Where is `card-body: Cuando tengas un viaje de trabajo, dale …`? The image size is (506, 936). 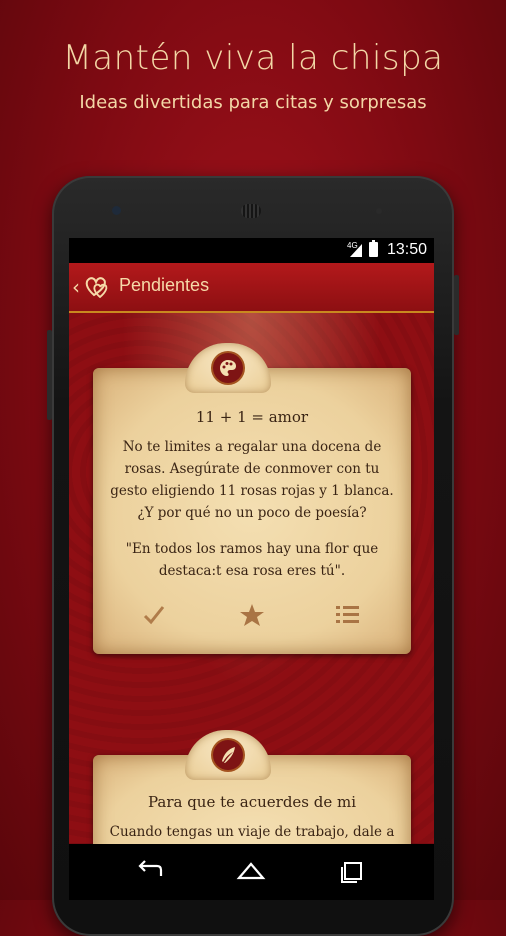
card-body: Cuando tengas un viaje de trabajo, dale … is located at coordinates (252, 832).